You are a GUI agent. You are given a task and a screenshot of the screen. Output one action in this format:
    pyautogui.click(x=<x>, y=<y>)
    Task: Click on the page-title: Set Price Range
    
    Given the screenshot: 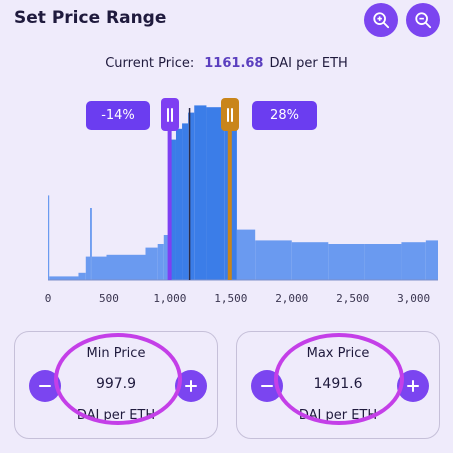 What is the action you would take?
    pyautogui.click(x=90, y=18)
    